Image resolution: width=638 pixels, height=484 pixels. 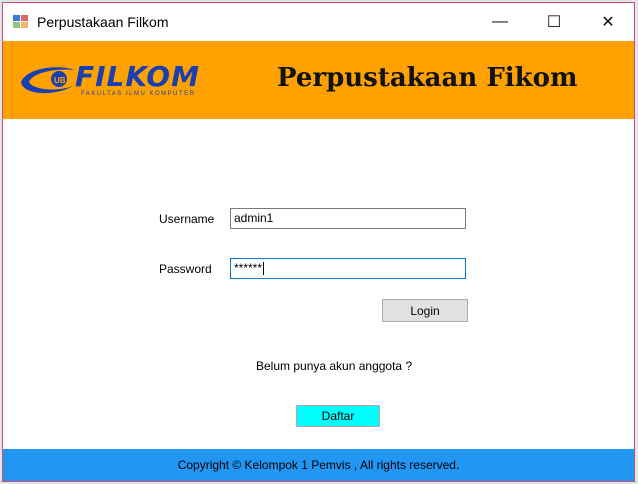 What do you see at coordinates (138, 94) in the screenshot?
I see `logo-subtitle: FAKULTAS ILMU KOMPUTER` at bounding box center [138, 94].